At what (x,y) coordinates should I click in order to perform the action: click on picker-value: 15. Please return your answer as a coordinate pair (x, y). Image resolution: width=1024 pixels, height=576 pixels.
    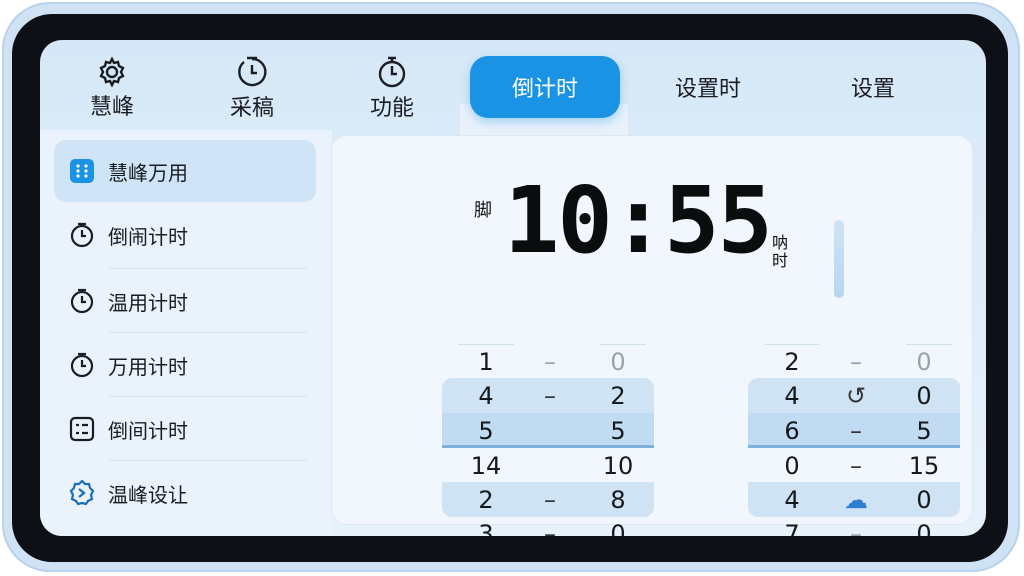
    Looking at the image, I should click on (924, 466).